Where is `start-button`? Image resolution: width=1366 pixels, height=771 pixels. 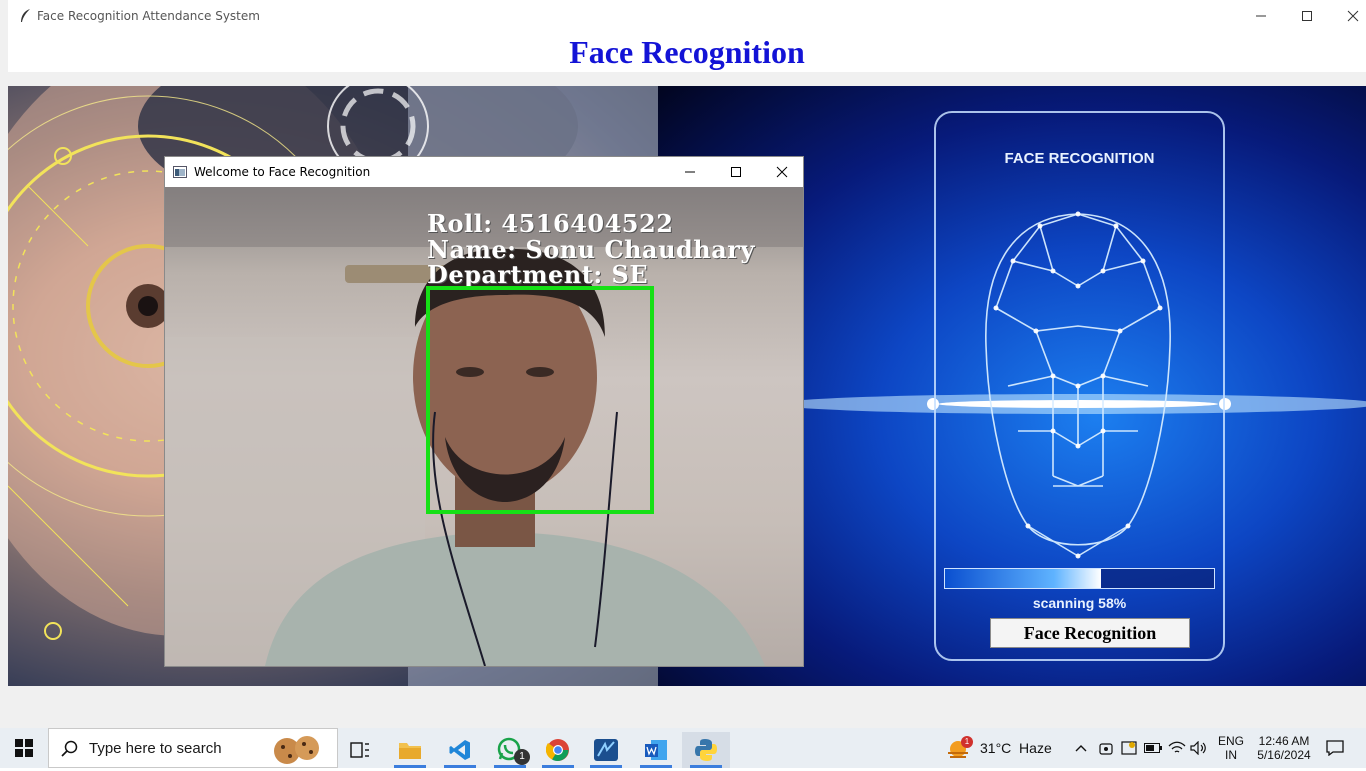
start-button is located at coordinates (24, 748).